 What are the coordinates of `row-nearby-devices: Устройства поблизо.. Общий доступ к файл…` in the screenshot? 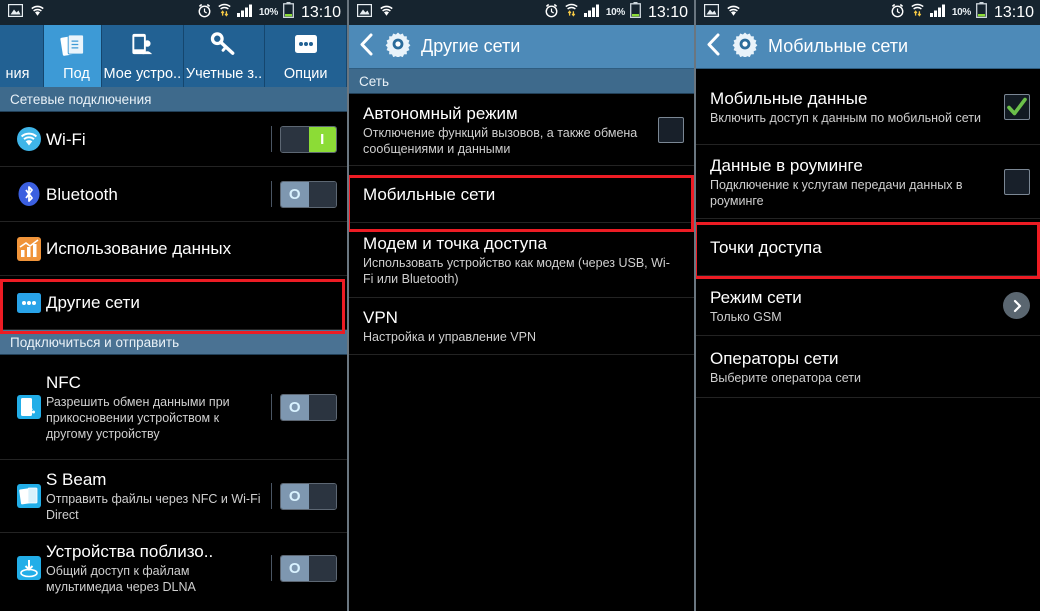 It's located at (173, 568).